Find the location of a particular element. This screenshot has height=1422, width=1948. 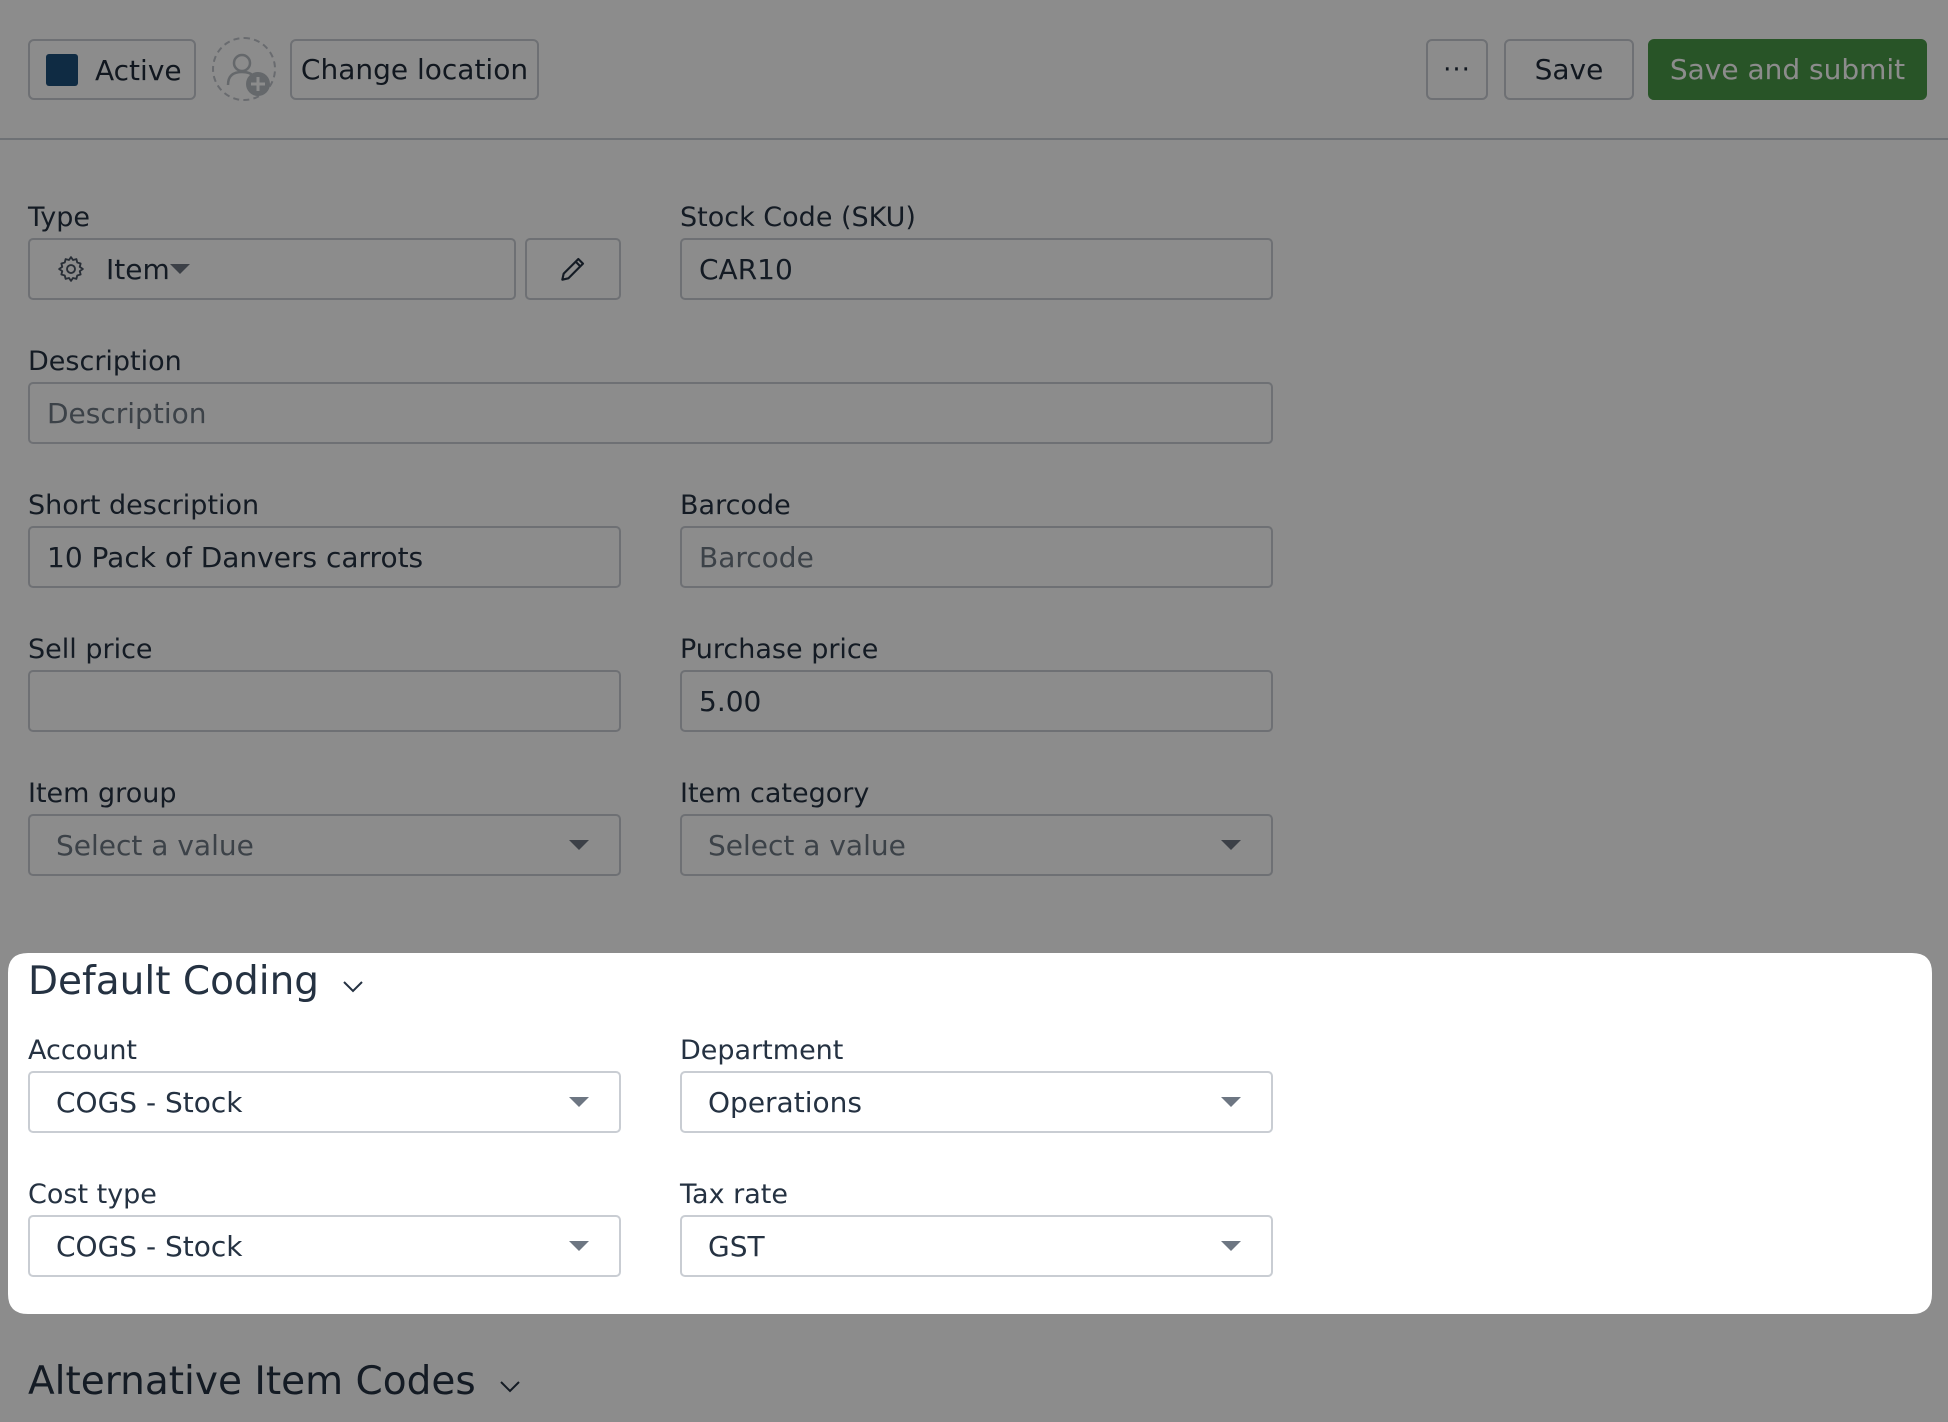

save-and-submit-button: Save and submit is located at coordinates (1787, 69).